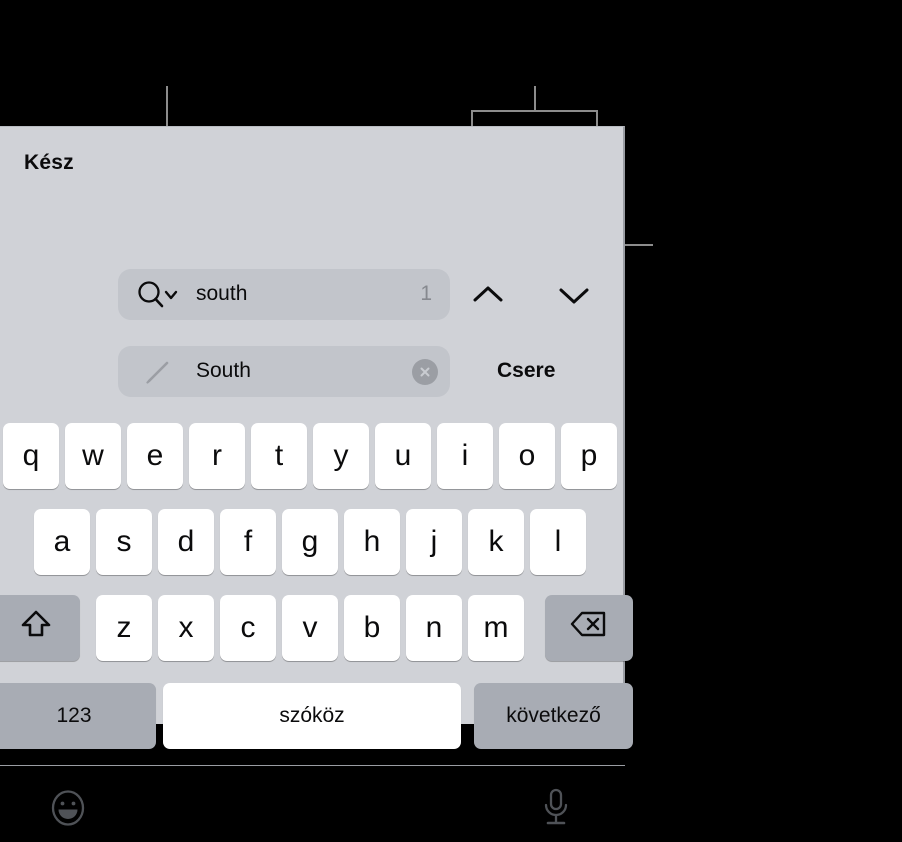 Image resolution: width=902 pixels, height=842 pixels. What do you see at coordinates (312, 807) in the screenshot?
I see `keyboard-utility-row` at bounding box center [312, 807].